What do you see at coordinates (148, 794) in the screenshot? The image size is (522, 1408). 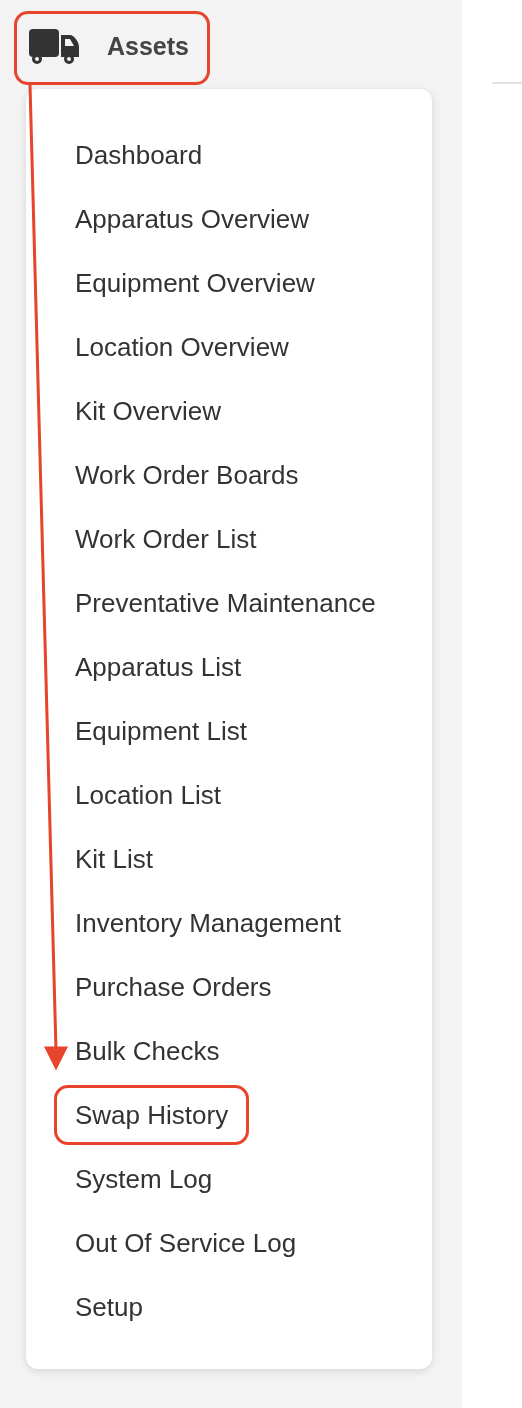 I see `menu-item: Location List` at bounding box center [148, 794].